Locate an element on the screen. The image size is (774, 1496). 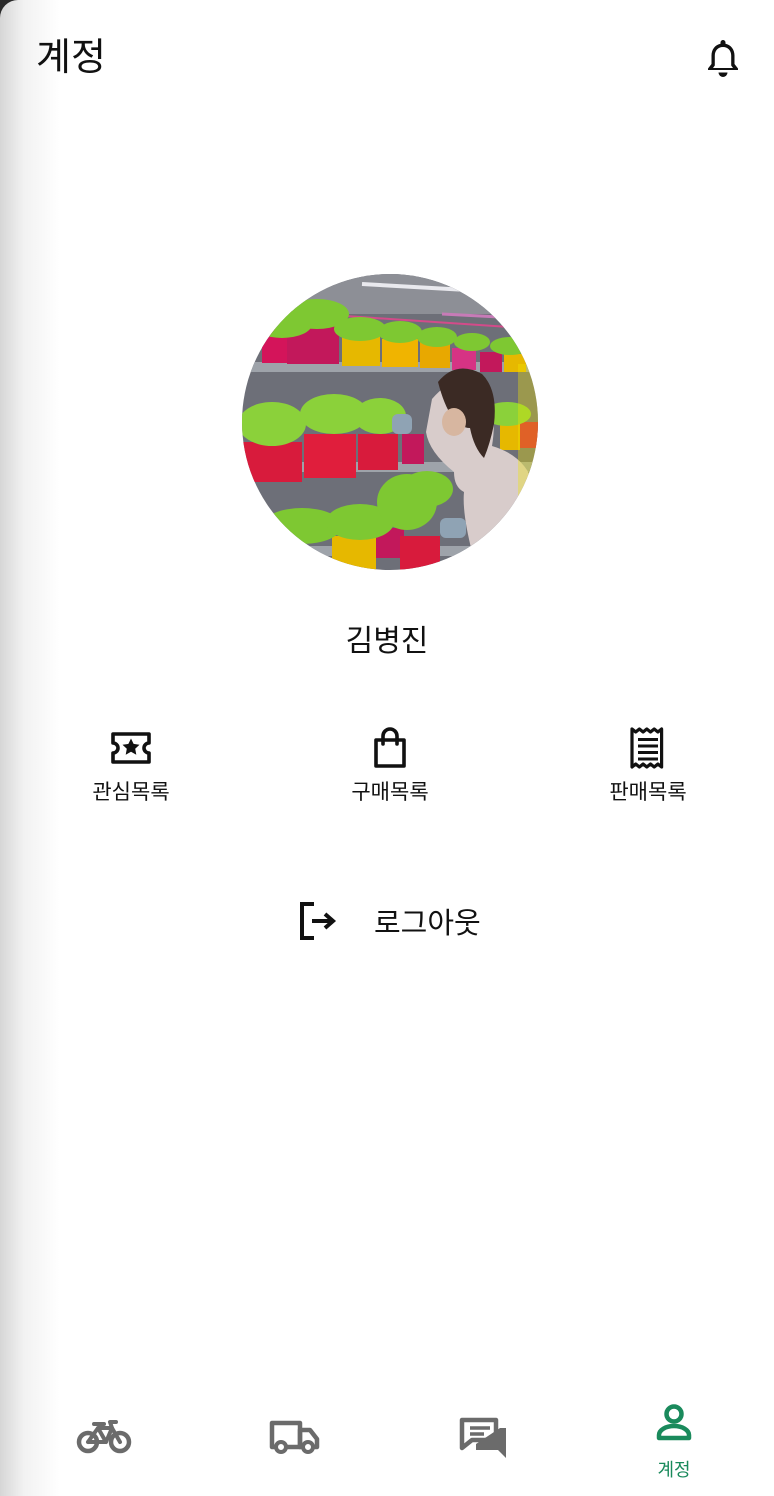
truck-icon is located at coordinates (294, 1437).